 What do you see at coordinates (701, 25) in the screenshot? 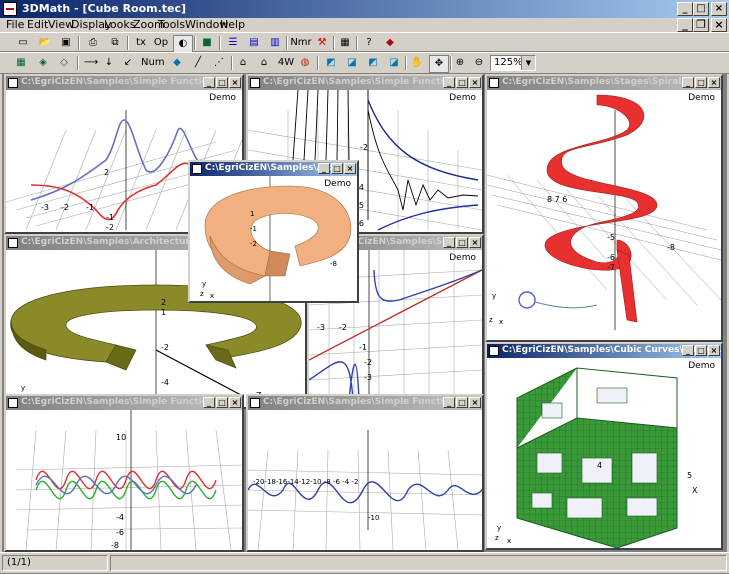
I see `child-restore-button: ❐` at bounding box center [701, 25].